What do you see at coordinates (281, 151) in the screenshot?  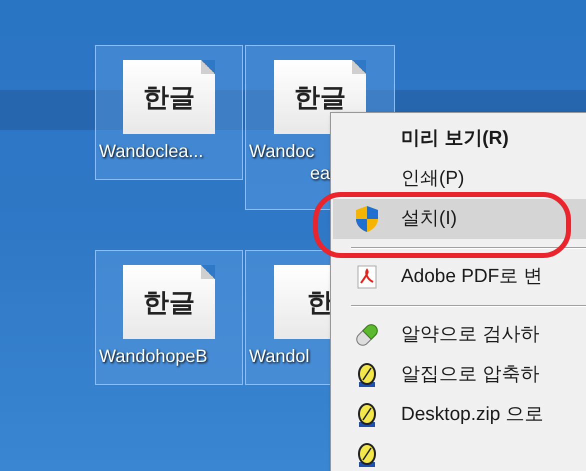 I see `icon-label: Wandoc` at bounding box center [281, 151].